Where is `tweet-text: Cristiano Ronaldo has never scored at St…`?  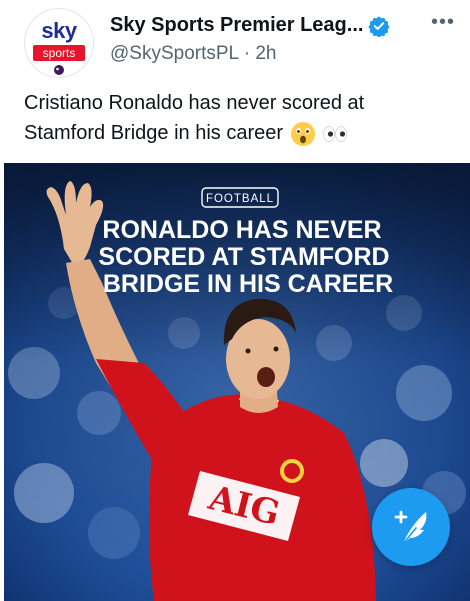 tweet-text: Cristiano Ronaldo has never scored at St… is located at coordinates (239, 118).